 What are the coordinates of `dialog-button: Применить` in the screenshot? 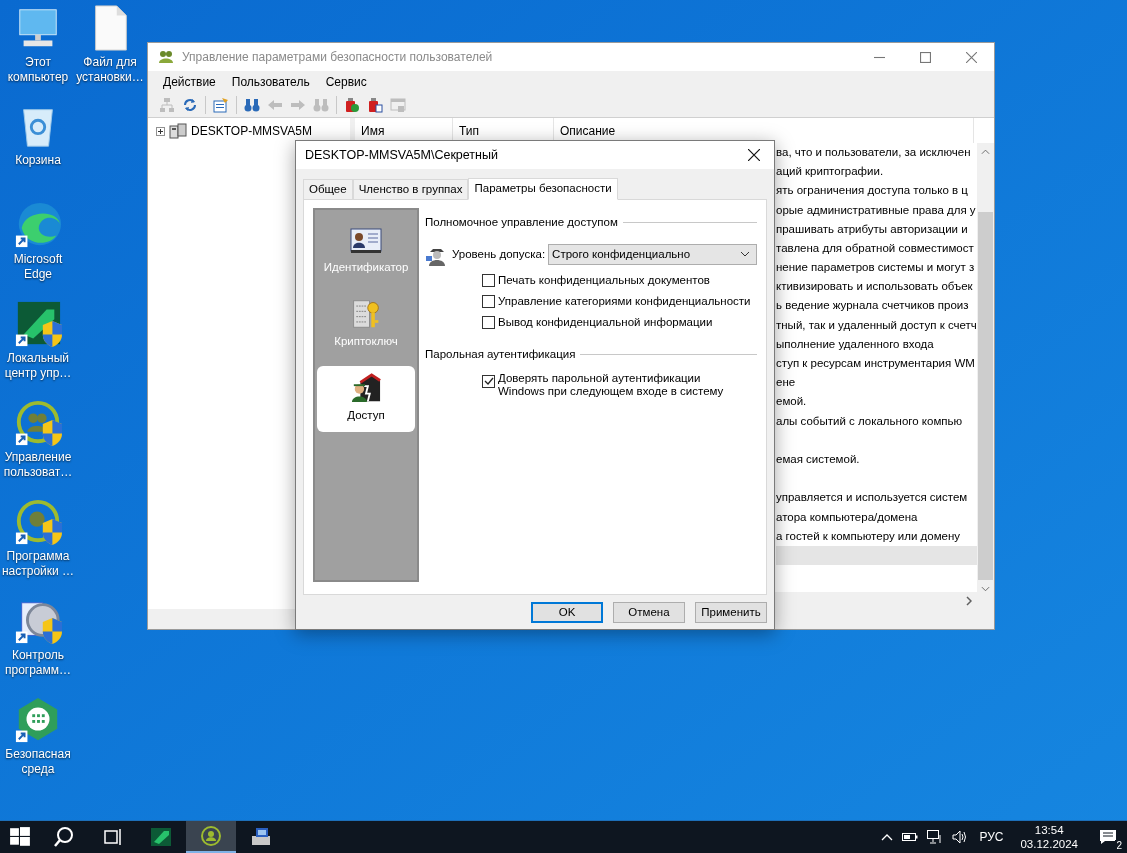 It's located at (731, 612).